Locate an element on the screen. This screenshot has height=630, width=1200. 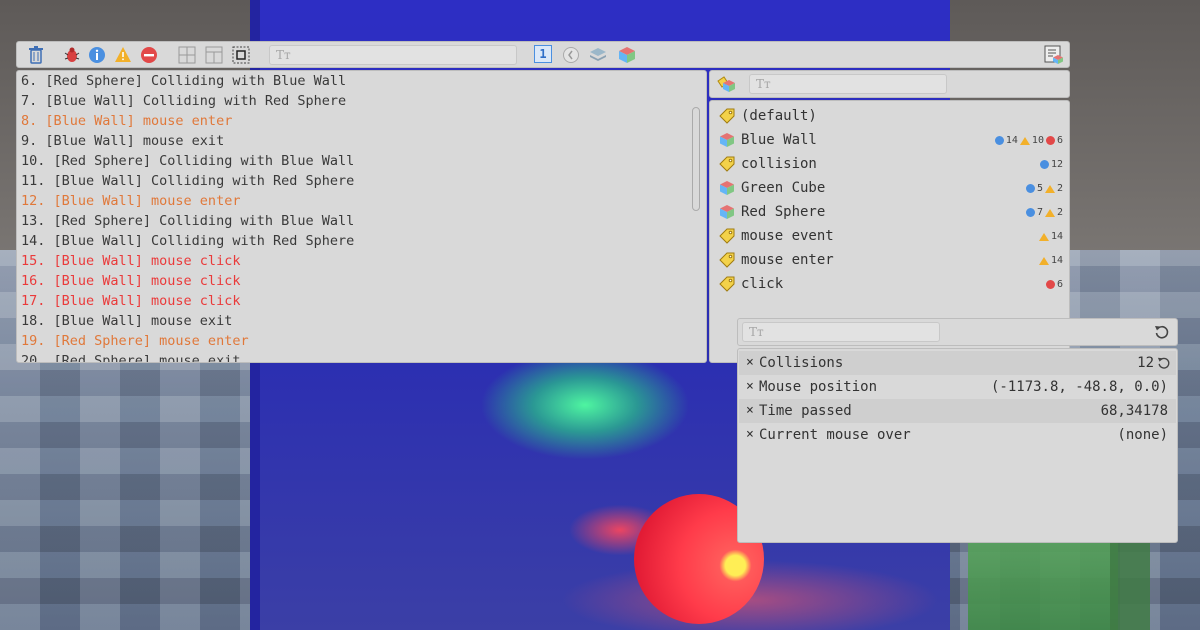
log-line: 15. [Blue Wall] mouse click is located at coordinates (130, 261).